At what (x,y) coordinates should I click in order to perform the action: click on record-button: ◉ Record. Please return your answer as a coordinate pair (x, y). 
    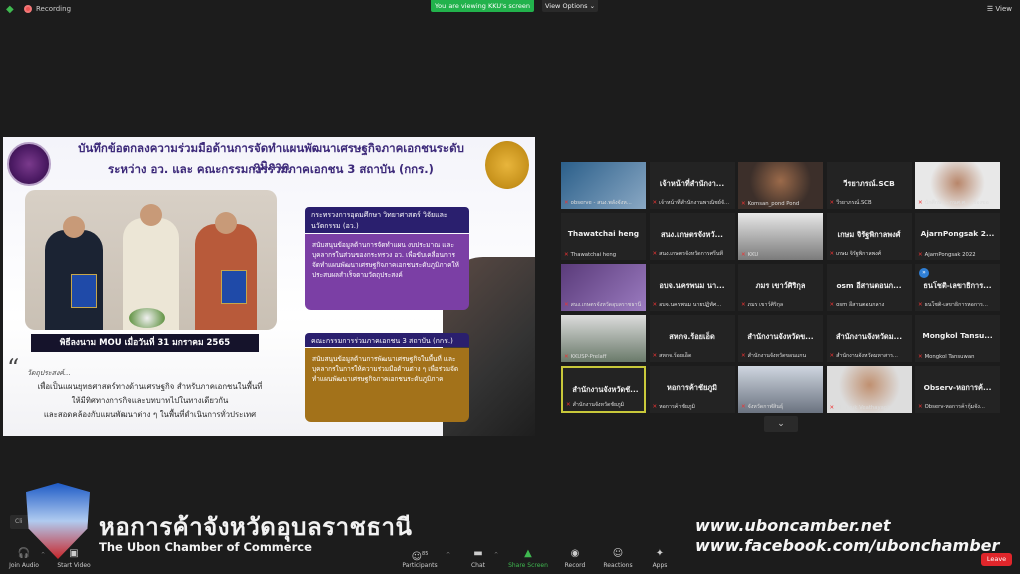
    Looking at the image, I should click on (575, 558).